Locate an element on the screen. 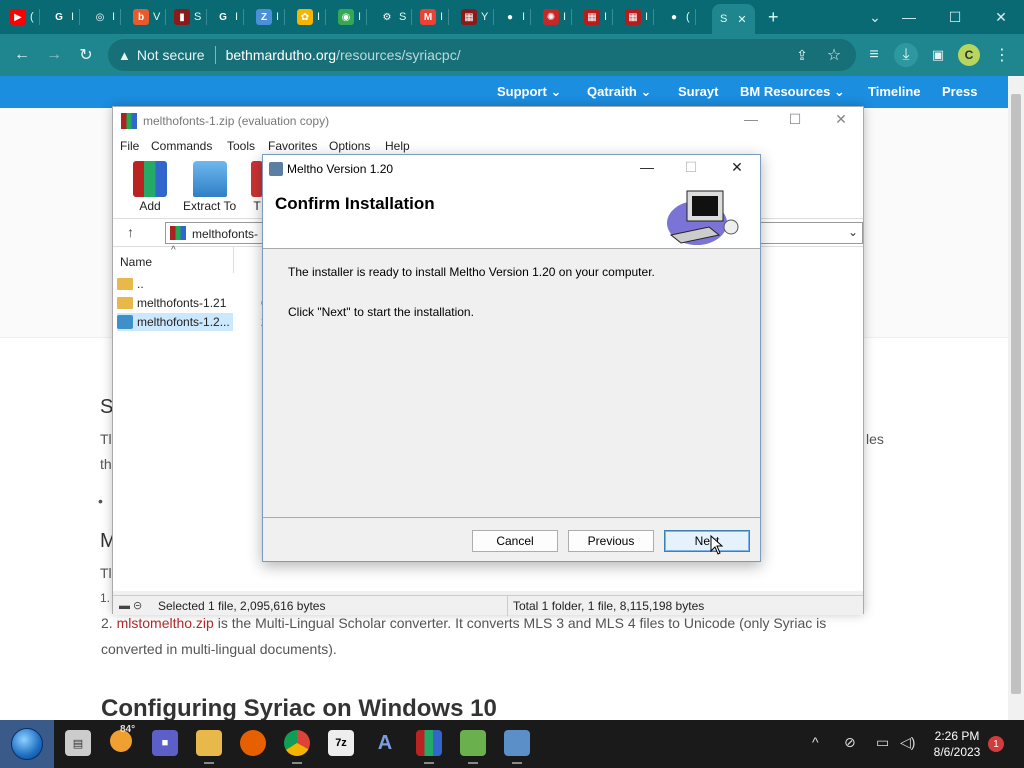 Image resolution: width=1024 pixels, height=768 pixels. menu-file: File is located at coordinates (129, 146).